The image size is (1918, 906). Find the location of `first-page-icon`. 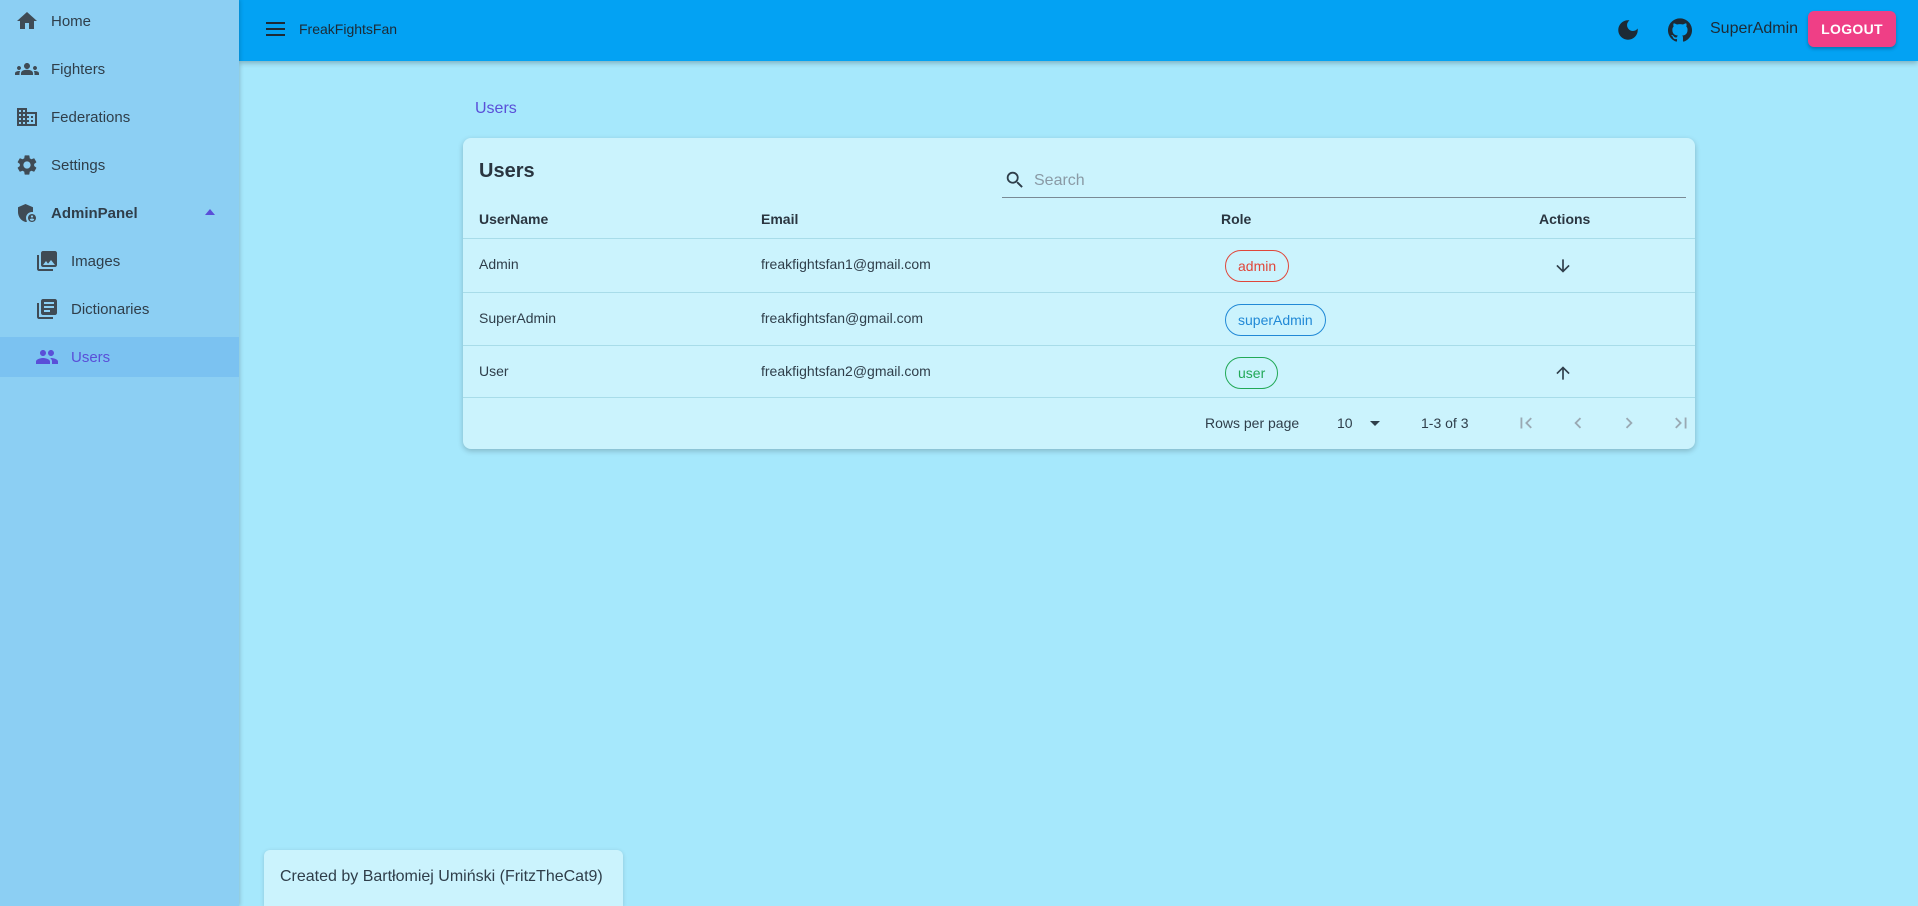

first-page-icon is located at coordinates (1526, 423).